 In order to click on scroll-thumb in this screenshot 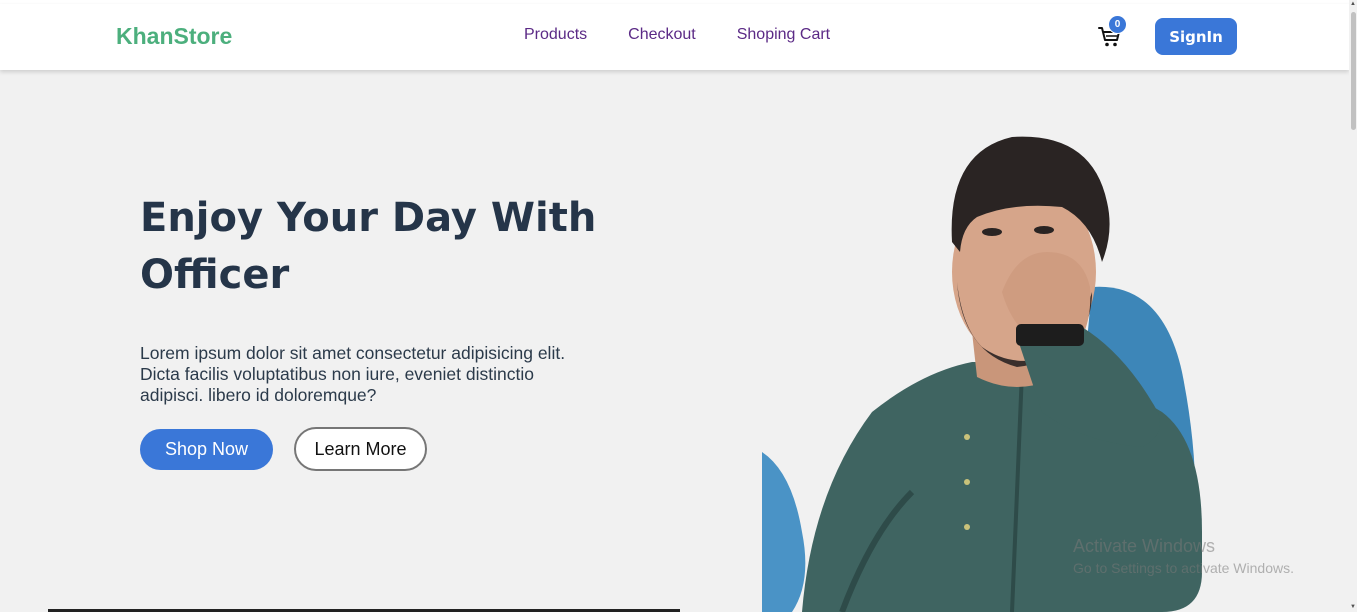, I will do `click(1353, 71)`.